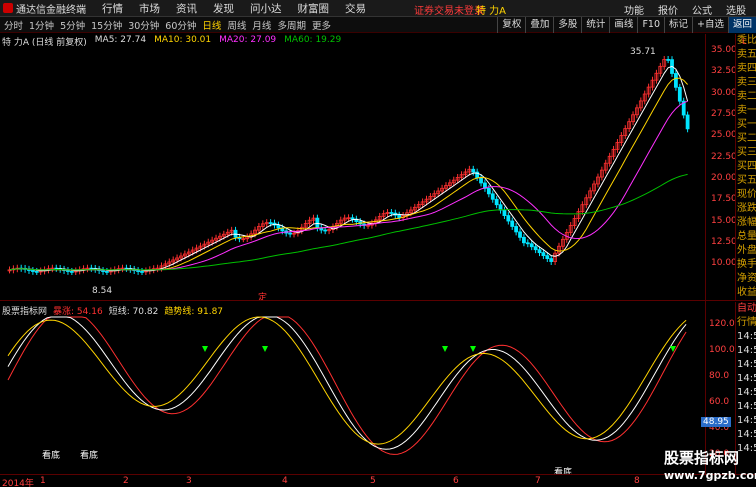  What do you see at coordinates (44, 43) in the screenshot?
I see `stock-title: 特 力A (日线 前复权)` at bounding box center [44, 43].